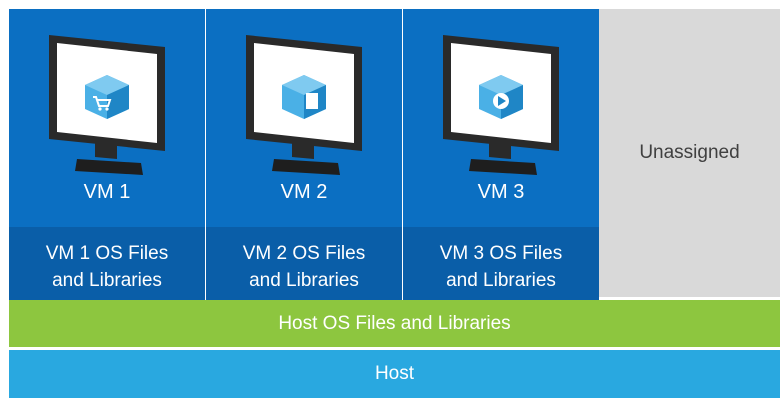  Describe the element at coordinates (304, 192) in the screenshot. I see `vm-label-2: VM 2` at that location.